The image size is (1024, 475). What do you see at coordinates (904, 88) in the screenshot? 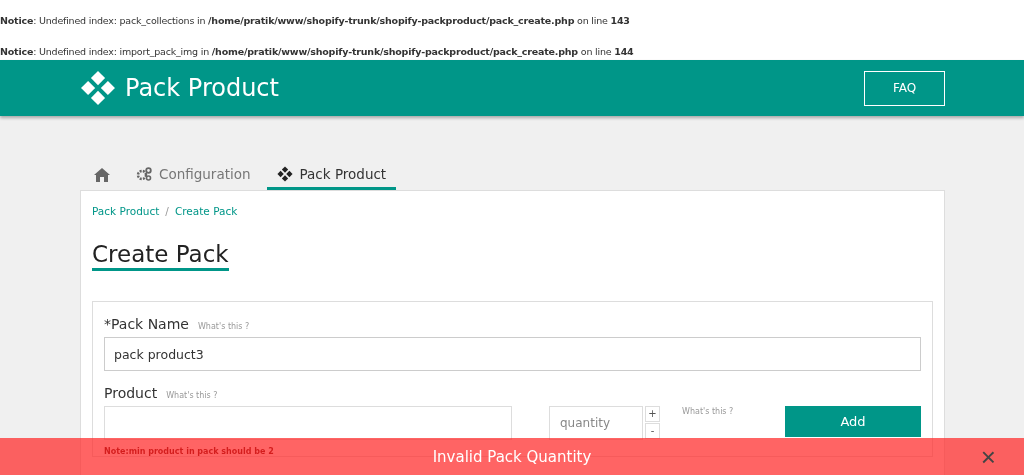
I see `faq-button: FAQ` at bounding box center [904, 88].